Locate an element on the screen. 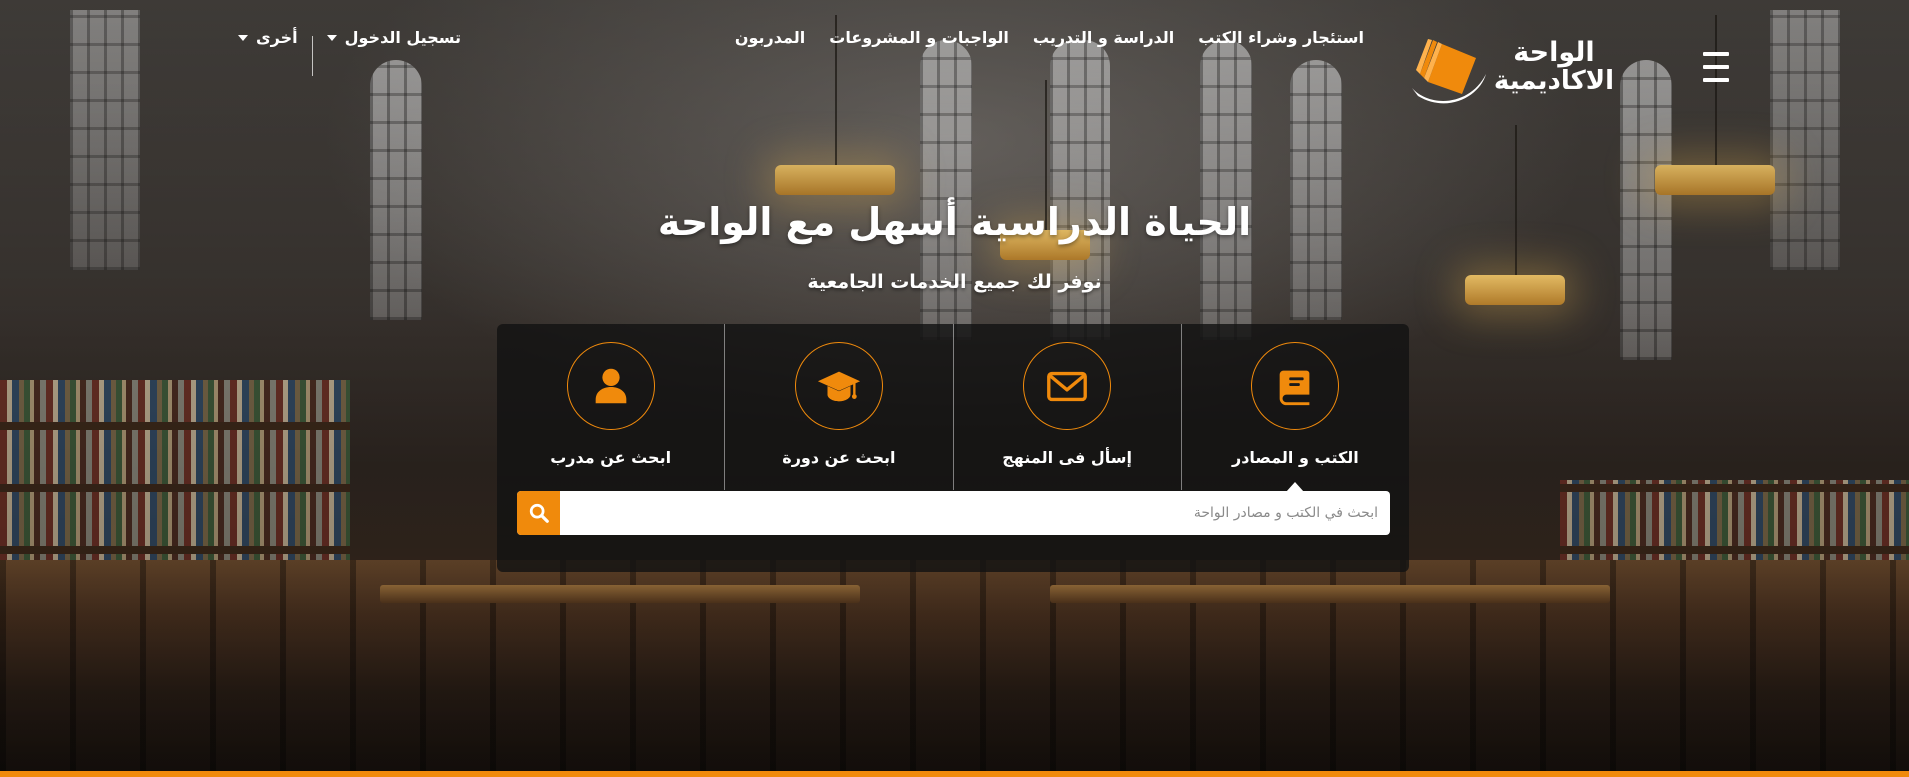 The image size is (1909, 777). logo-line-1: الواحة is located at coordinates (1554, 53).